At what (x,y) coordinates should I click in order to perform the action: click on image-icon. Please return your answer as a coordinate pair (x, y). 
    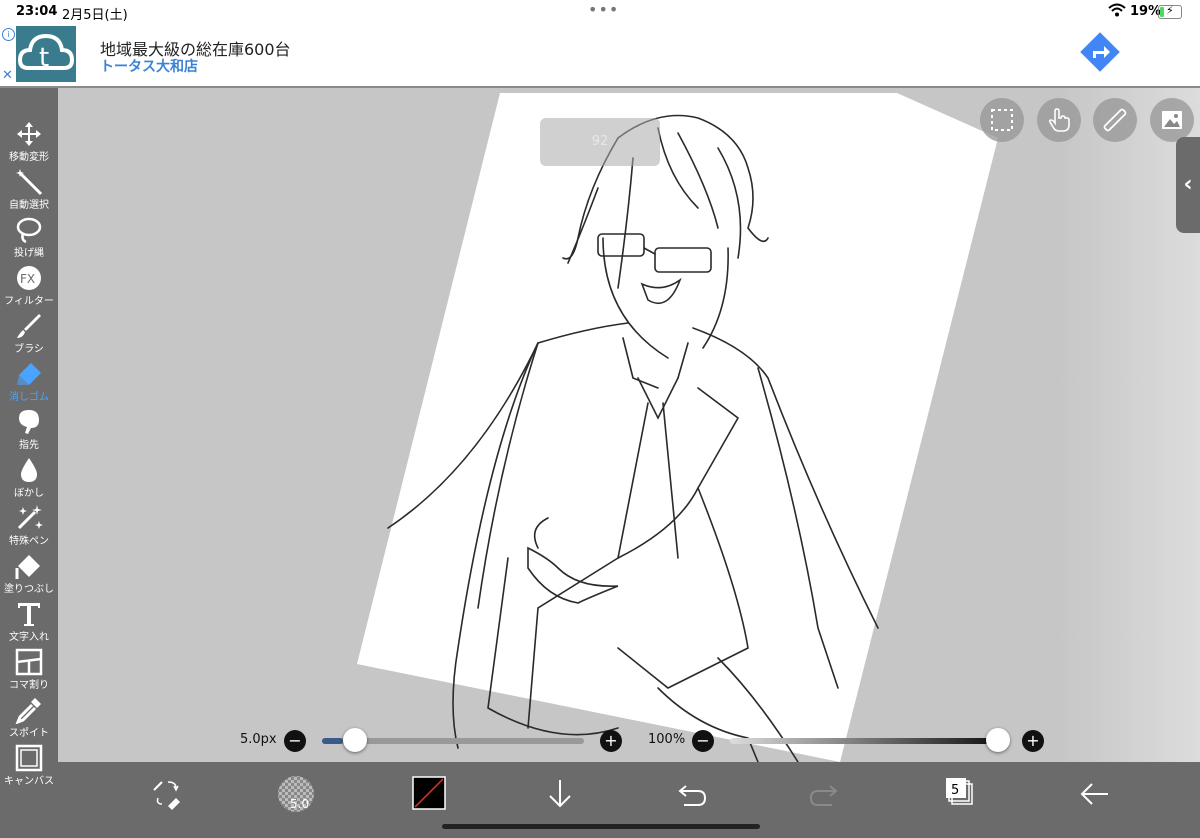
    Looking at the image, I should click on (1172, 120).